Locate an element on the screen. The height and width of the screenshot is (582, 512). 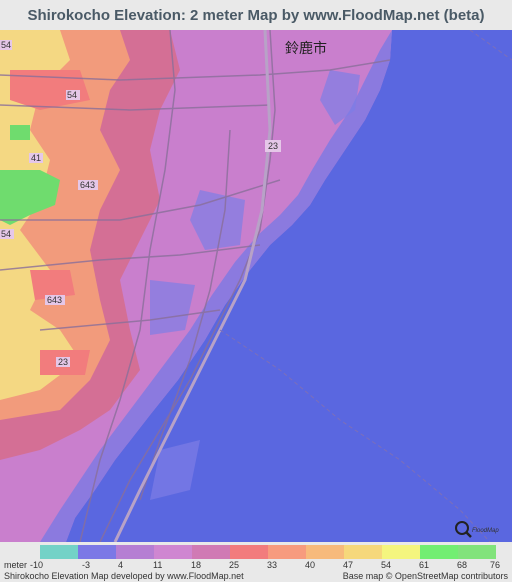
legend-value: 76 is located at coordinates (495, 565).